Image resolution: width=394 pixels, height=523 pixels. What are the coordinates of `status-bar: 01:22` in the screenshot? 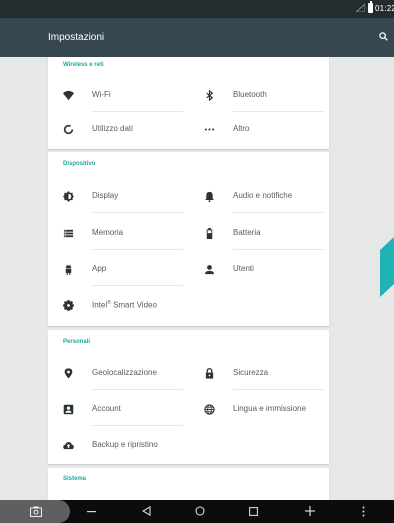 It's located at (197, 9).